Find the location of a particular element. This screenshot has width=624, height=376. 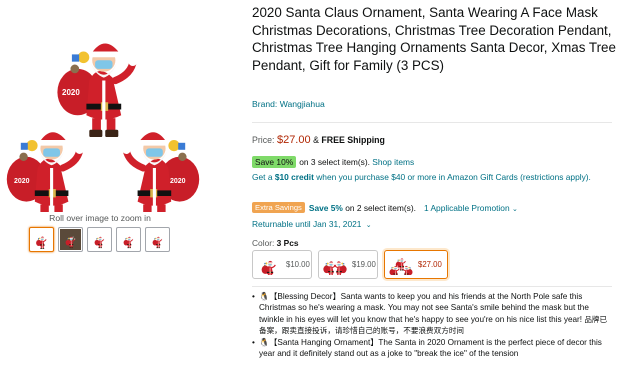

returnable-link: Returnable until Jan 31, 2021 ⌄ is located at coordinates (312, 224).